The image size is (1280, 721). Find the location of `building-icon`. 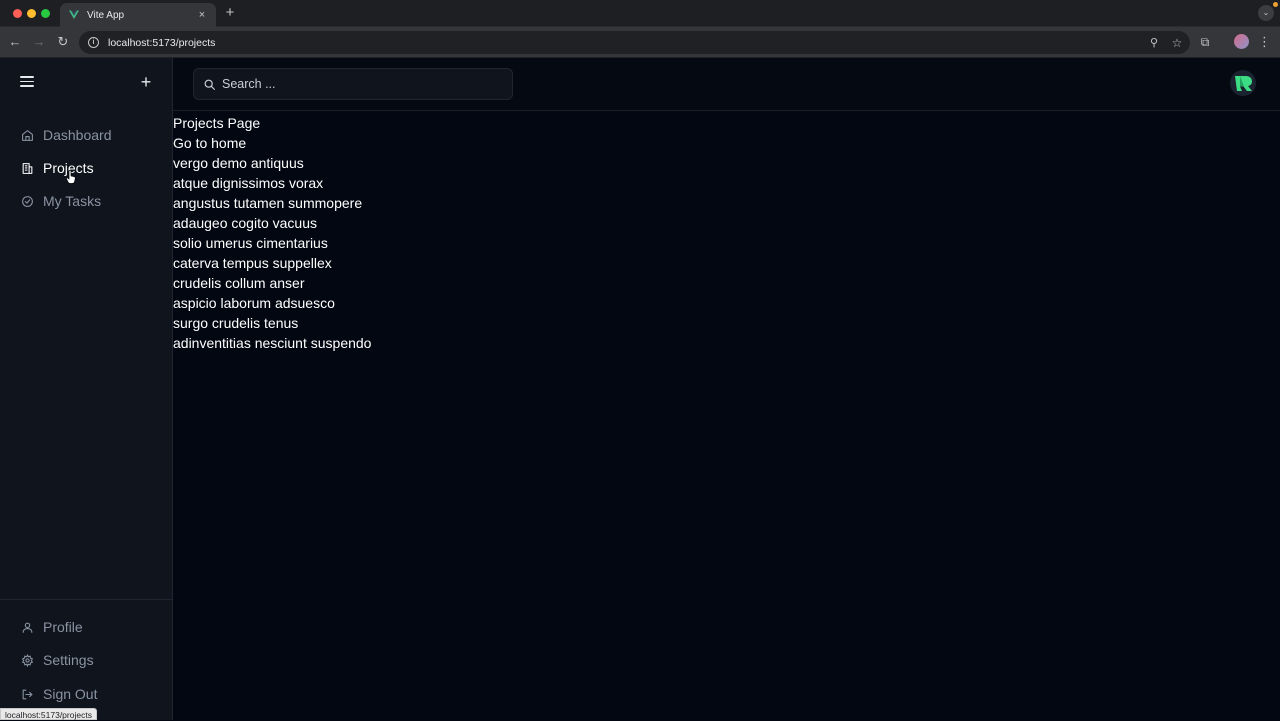

building-icon is located at coordinates (27, 168).